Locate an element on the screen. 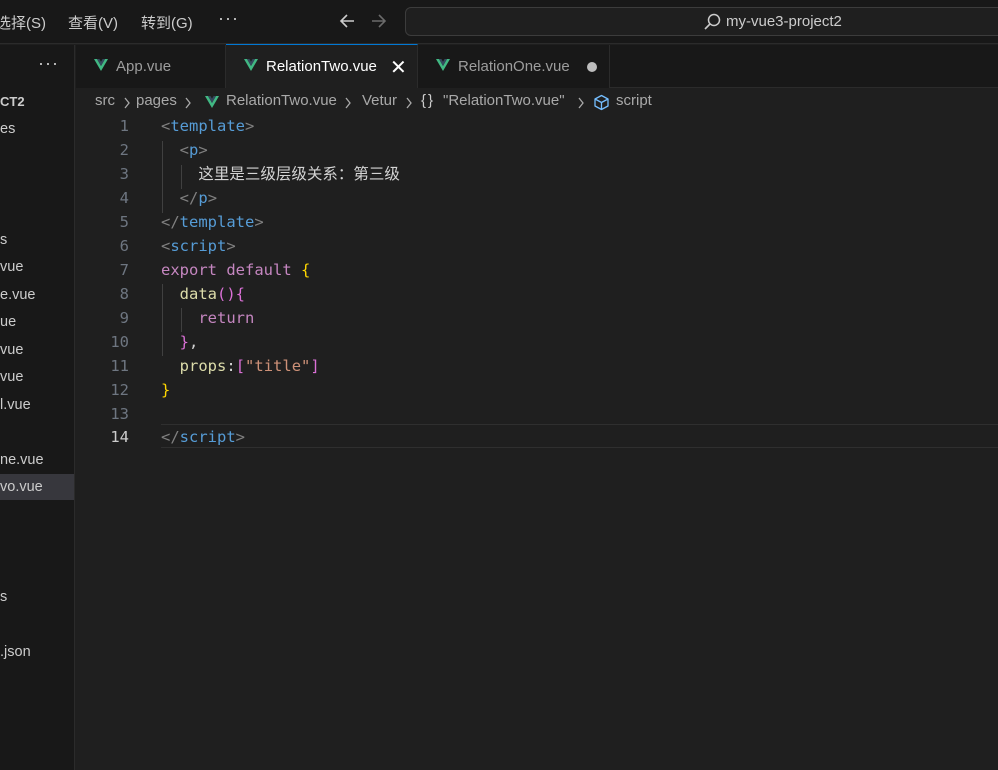 The image size is (998, 770). explorer-item: ue is located at coordinates (37, 322).